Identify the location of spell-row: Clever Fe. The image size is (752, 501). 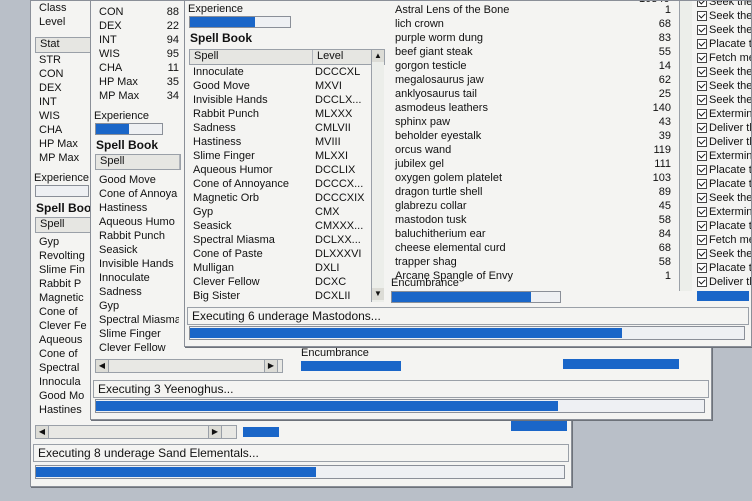
(63, 326).